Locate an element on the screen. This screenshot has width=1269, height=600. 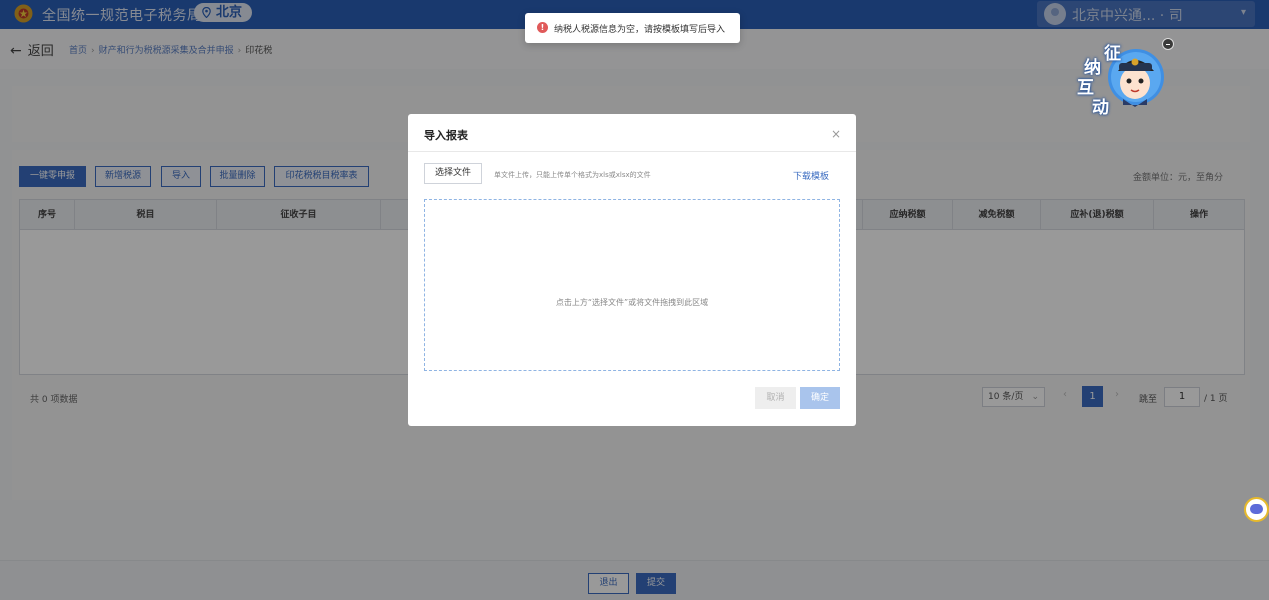
confirm-button: 确定 is located at coordinates (820, 398).